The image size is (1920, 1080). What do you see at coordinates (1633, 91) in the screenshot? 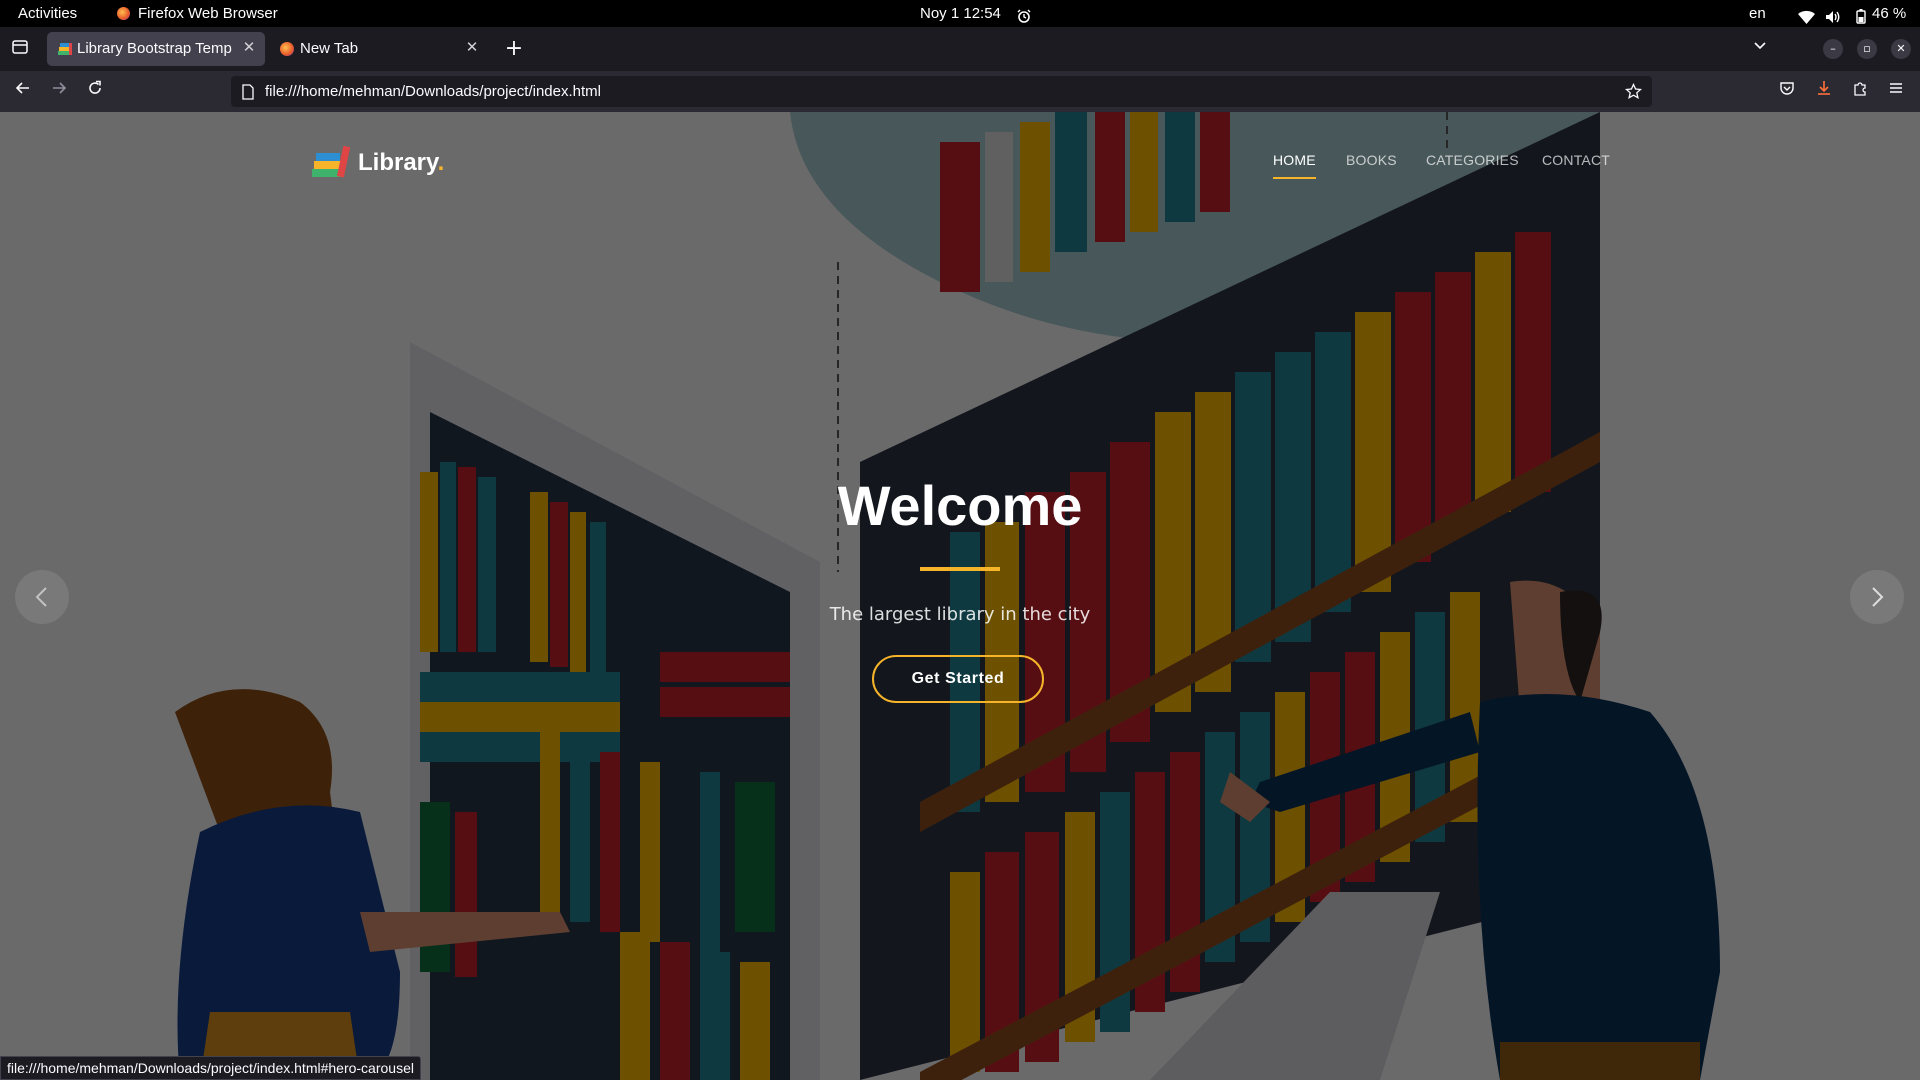
I see `bookmark-star-icon` at bounding box center [1633, 91].